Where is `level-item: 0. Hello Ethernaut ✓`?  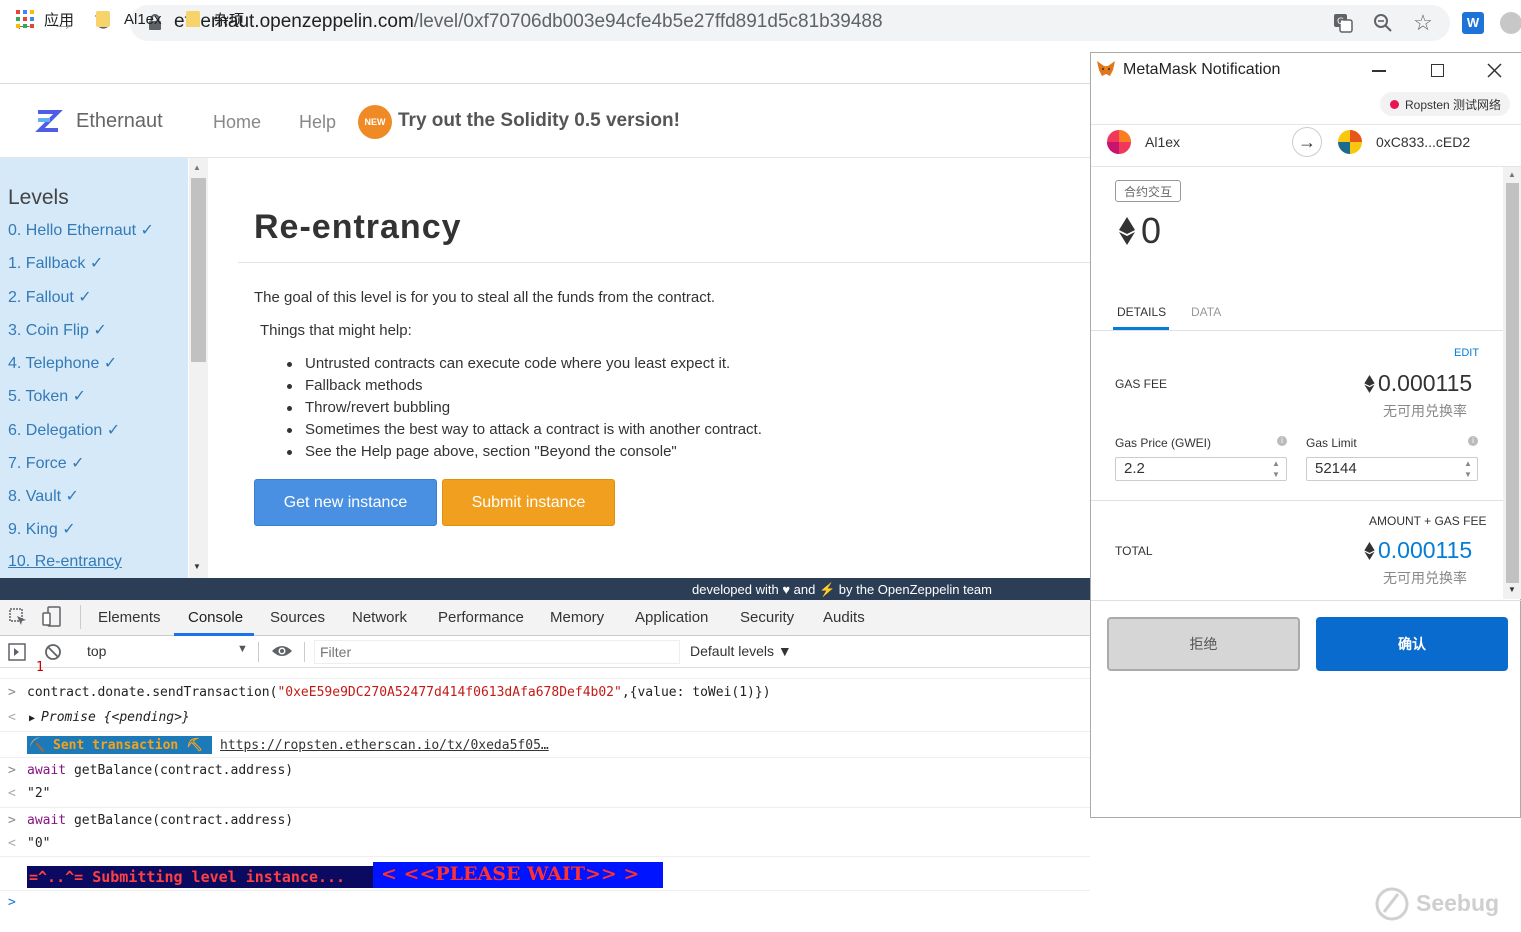 level-item: 0. Hello Ethernaut ✓ is located at coordinates (81, 230).